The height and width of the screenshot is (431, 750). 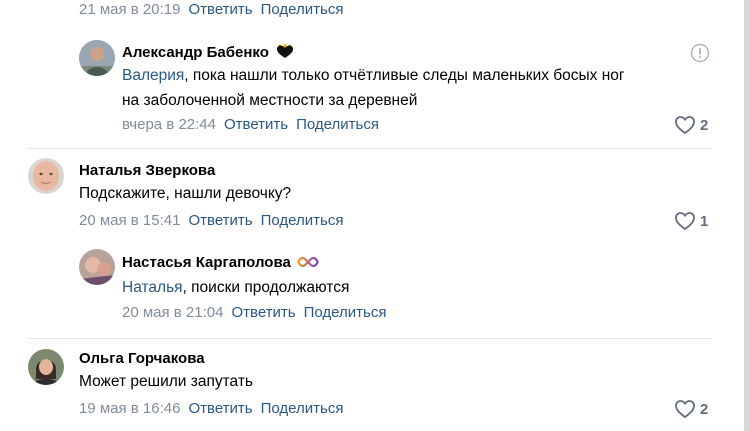 I want to click on comment-meta: 20 мая в 21:04 Ответить Поделиться, so click(x=254, y=313).